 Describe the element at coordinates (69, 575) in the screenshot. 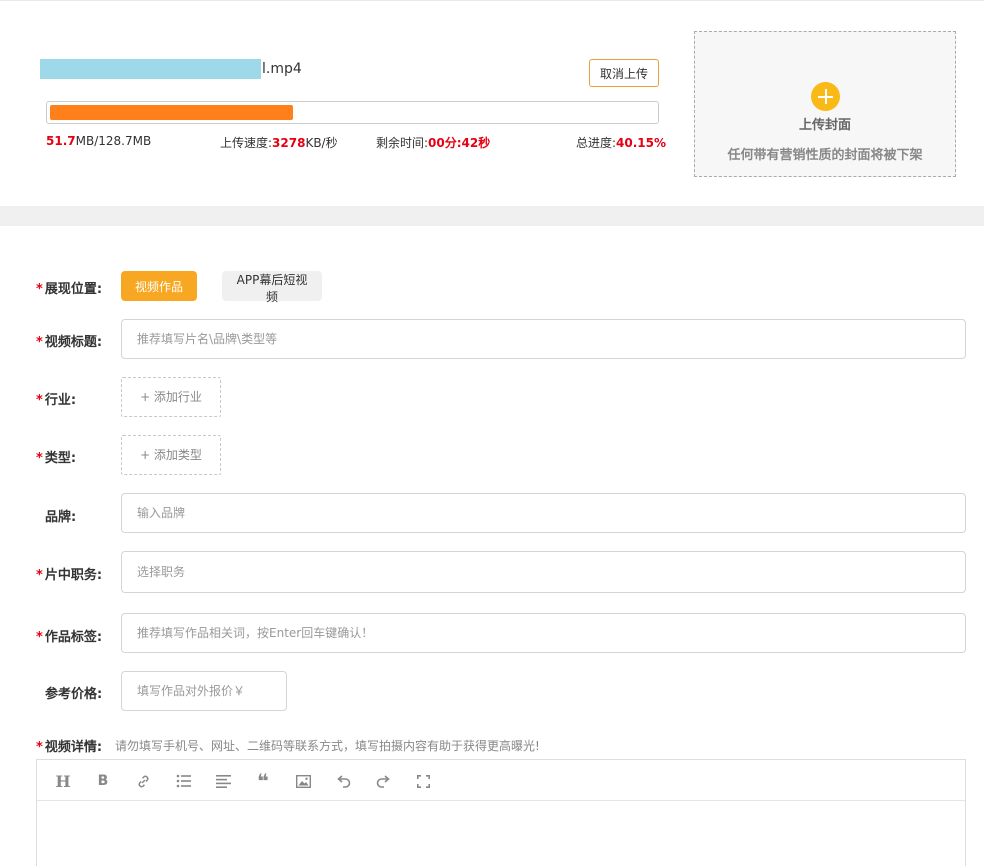

I see `role-label: * 片中职务:` at that location.